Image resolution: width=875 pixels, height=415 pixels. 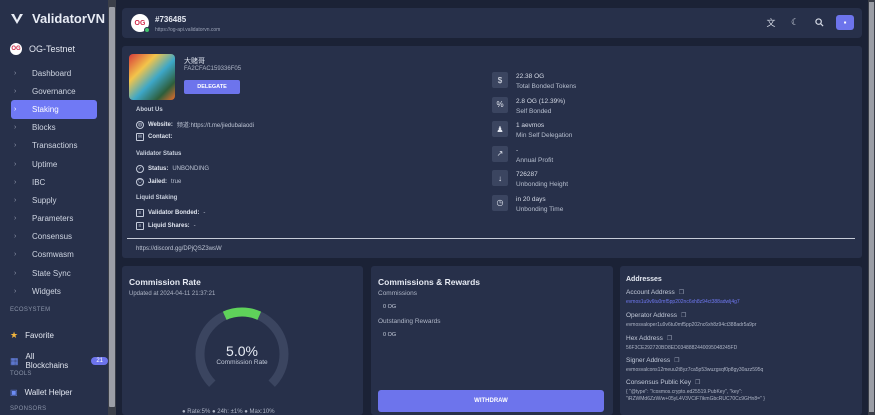 What do you see at coordinates (179, 249) in the screenshot?
I see `discord-link: https://discord.gg/DPjQSZ3wsW` at bounding box center [179, 249].